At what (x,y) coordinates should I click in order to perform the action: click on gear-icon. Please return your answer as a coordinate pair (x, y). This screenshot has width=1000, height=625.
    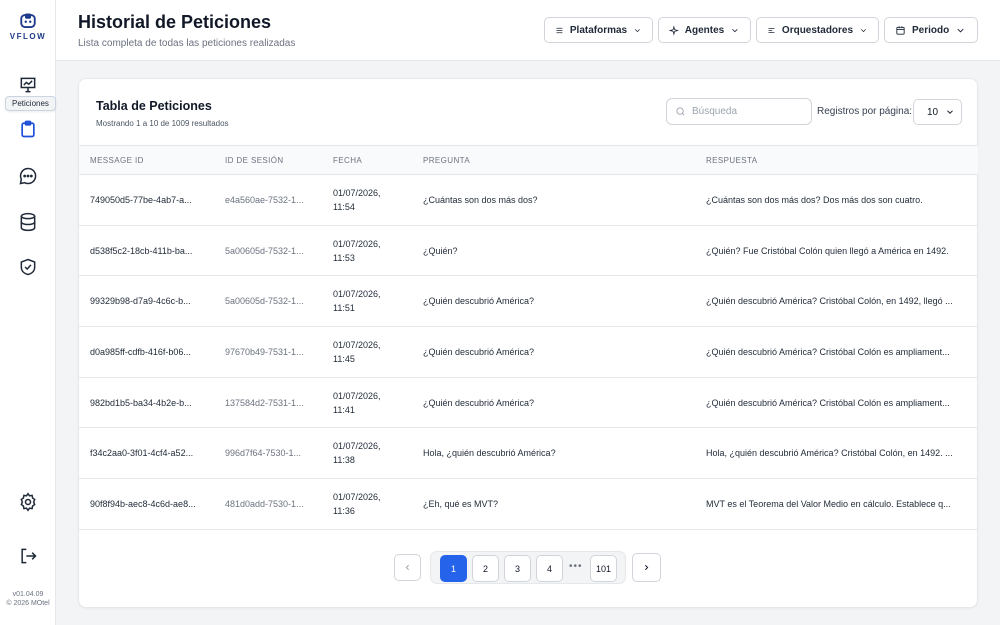
    Looking at the image, I should click on (28, 502).